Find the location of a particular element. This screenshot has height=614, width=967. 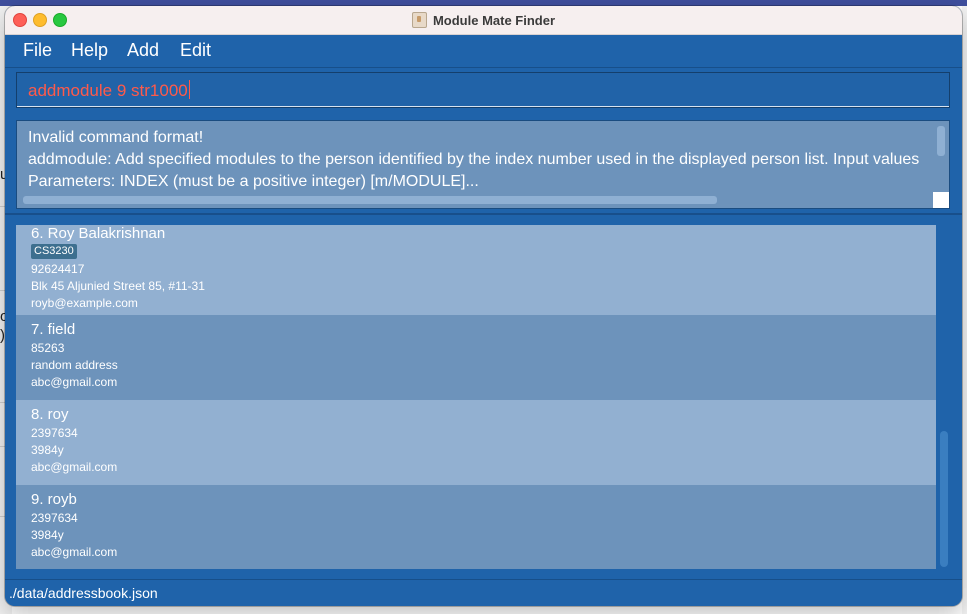

background-window-right is located at coordinates (964, 310).